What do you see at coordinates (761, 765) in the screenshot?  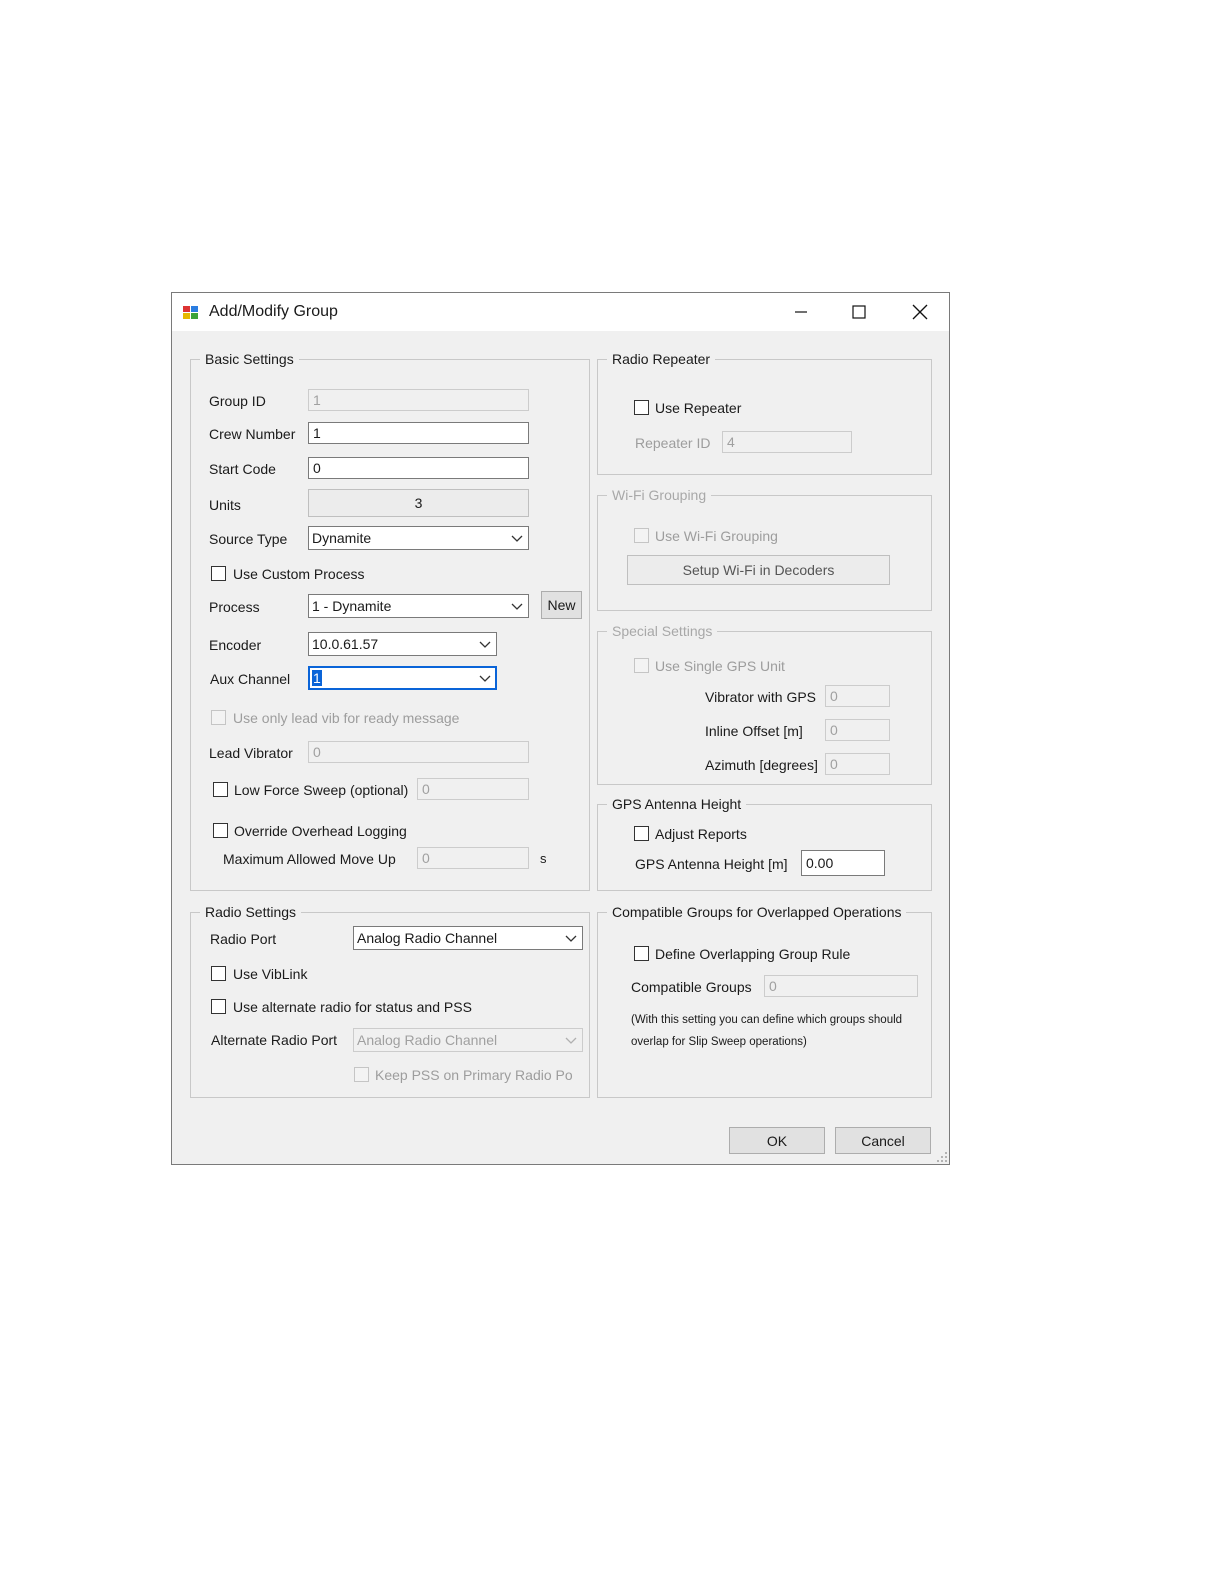 I see `azimuth-label: Azimuth [degrees]` at bounding box center [761, 765].